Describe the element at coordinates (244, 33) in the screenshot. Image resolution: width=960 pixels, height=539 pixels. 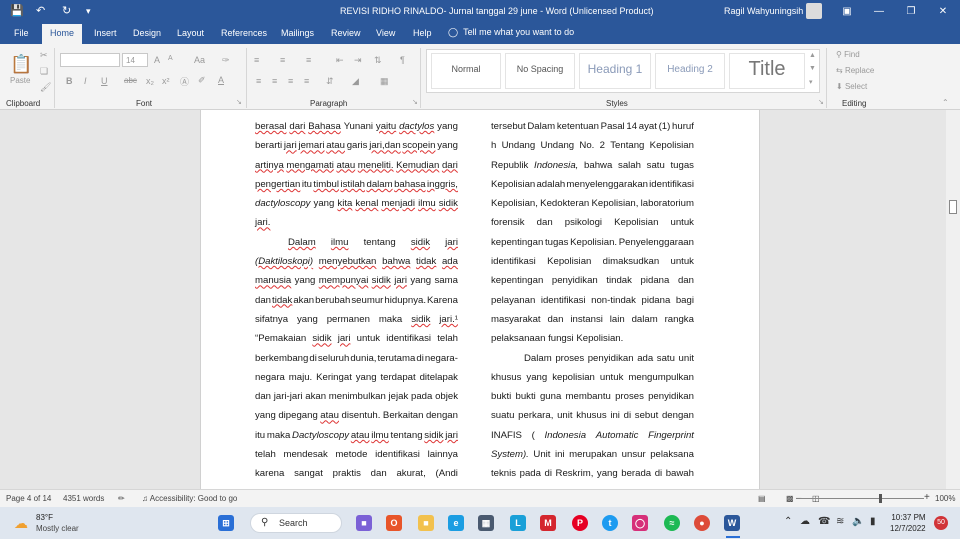
I see `tab-references: References` at that location.